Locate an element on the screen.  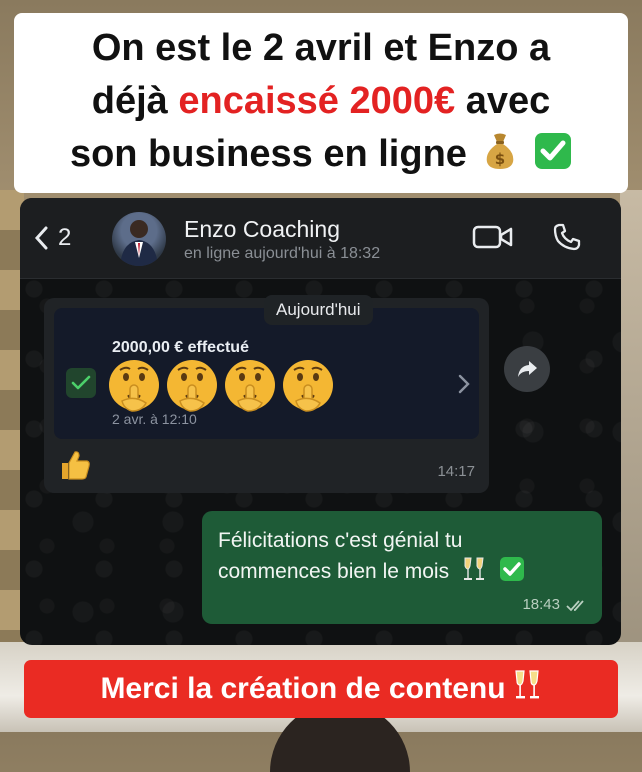
bottom-caption-text: Merci la création de contenu is located at coordinates (303, 688).